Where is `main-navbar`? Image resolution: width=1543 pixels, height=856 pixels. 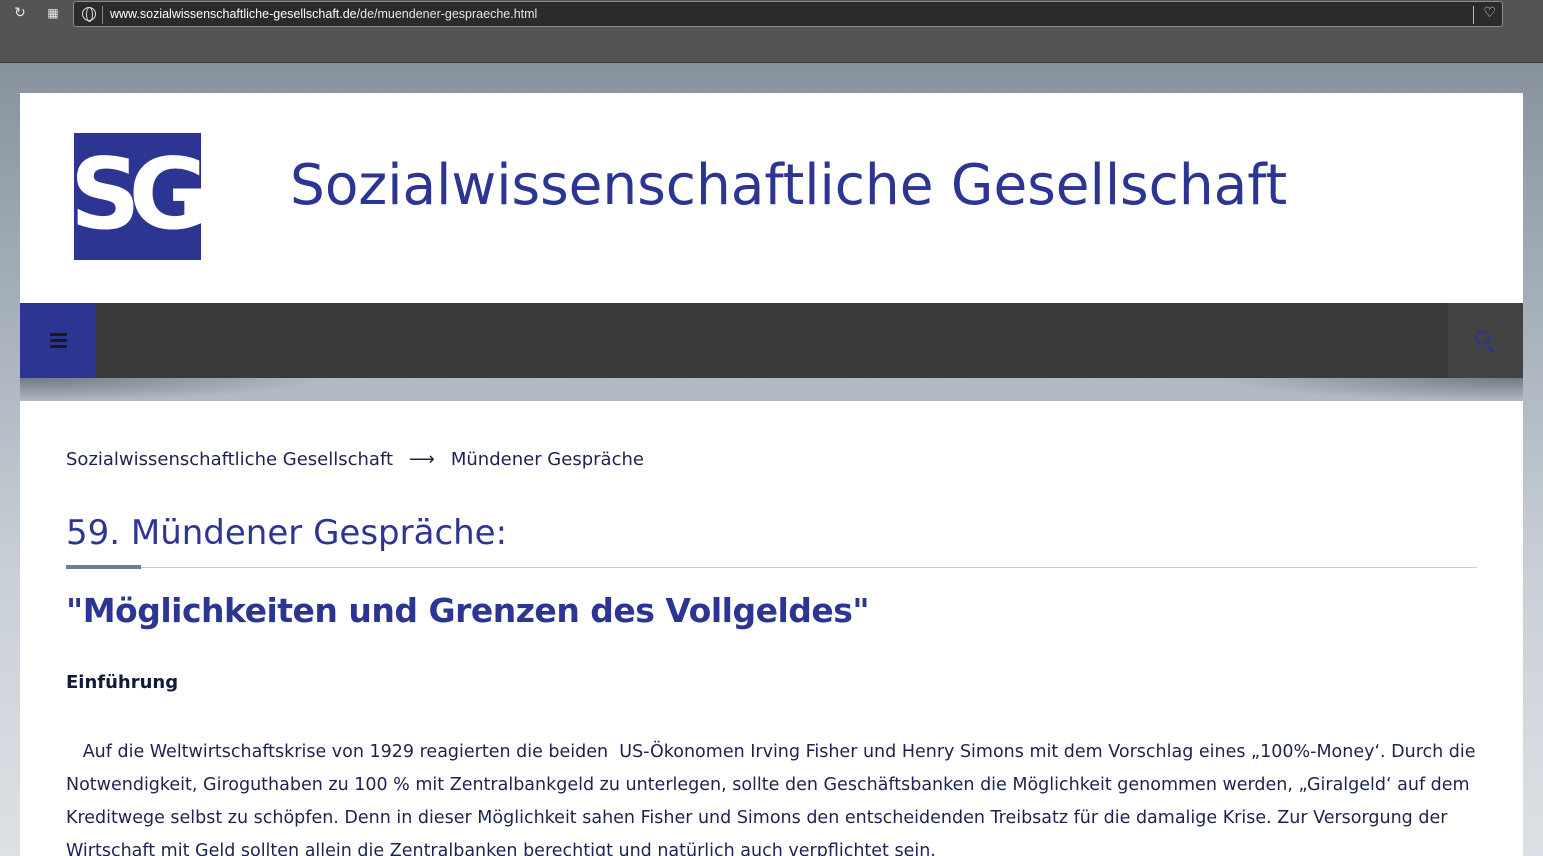 main-navbar is located at coordinates (771, 340).